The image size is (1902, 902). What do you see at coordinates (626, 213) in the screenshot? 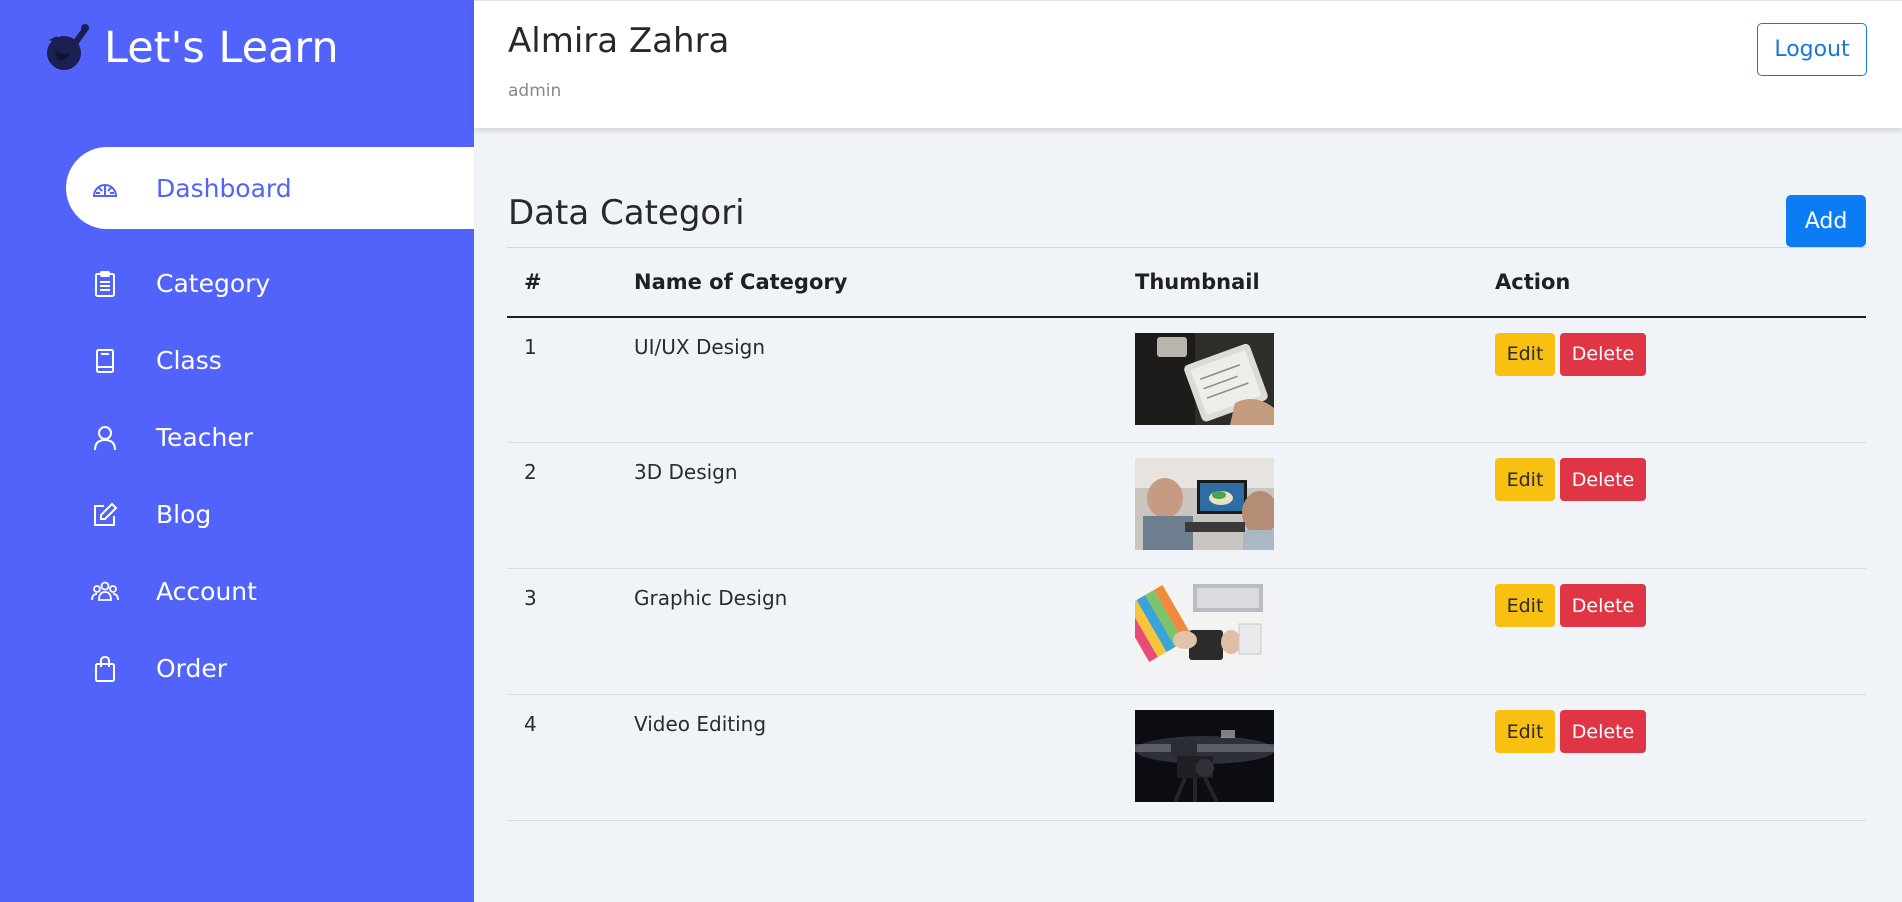
I see `page-title: Data Categori` at bounding box center [626, 213].